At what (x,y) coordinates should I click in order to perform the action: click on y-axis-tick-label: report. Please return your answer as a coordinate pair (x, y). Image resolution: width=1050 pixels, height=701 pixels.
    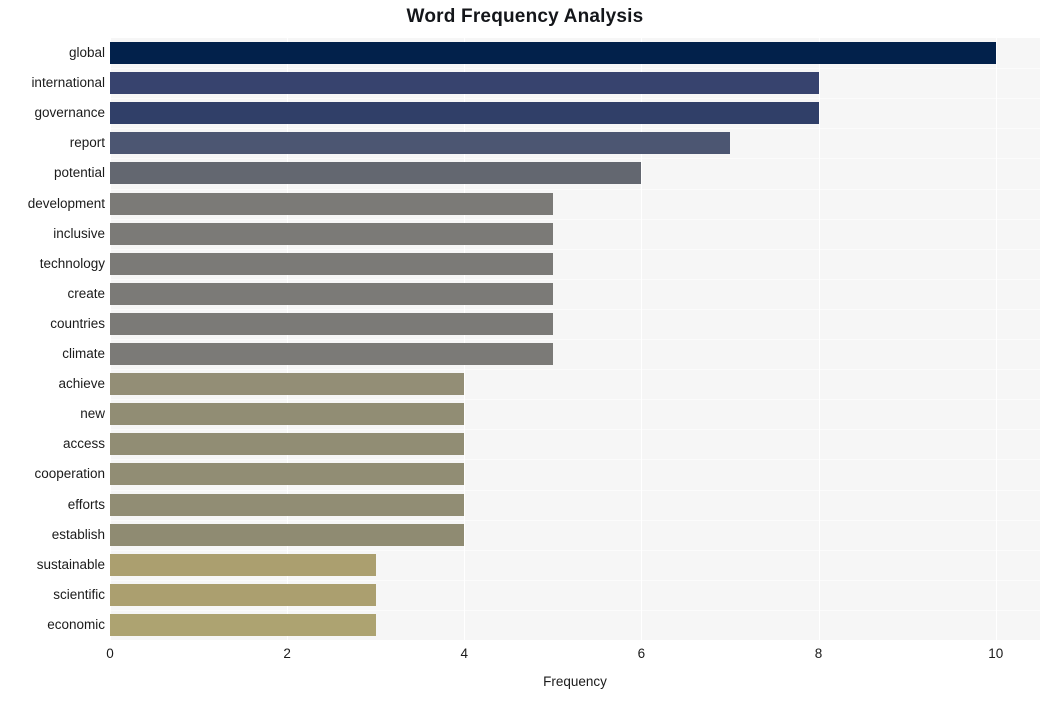
    Looking at the image, I should click on (87, 143).